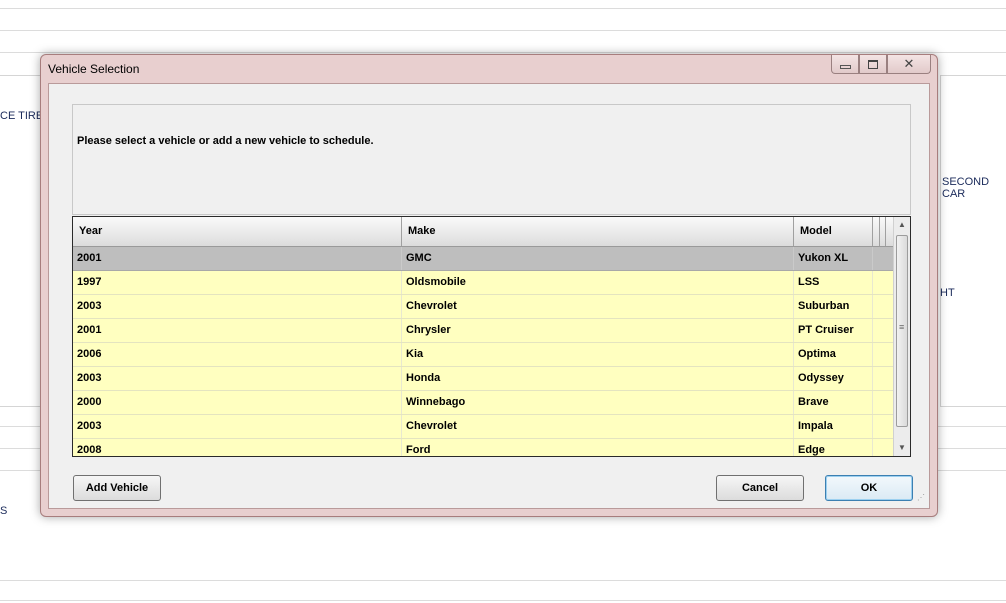 Image resolution: width=1006 pixels, height=603 pixels. I want to click on bg-label: S, so click(4, 511).